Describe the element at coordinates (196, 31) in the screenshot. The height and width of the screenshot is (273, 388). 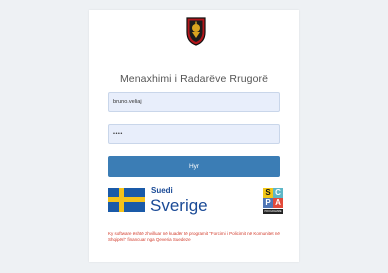
I see `police-emblem-icon` at that location.